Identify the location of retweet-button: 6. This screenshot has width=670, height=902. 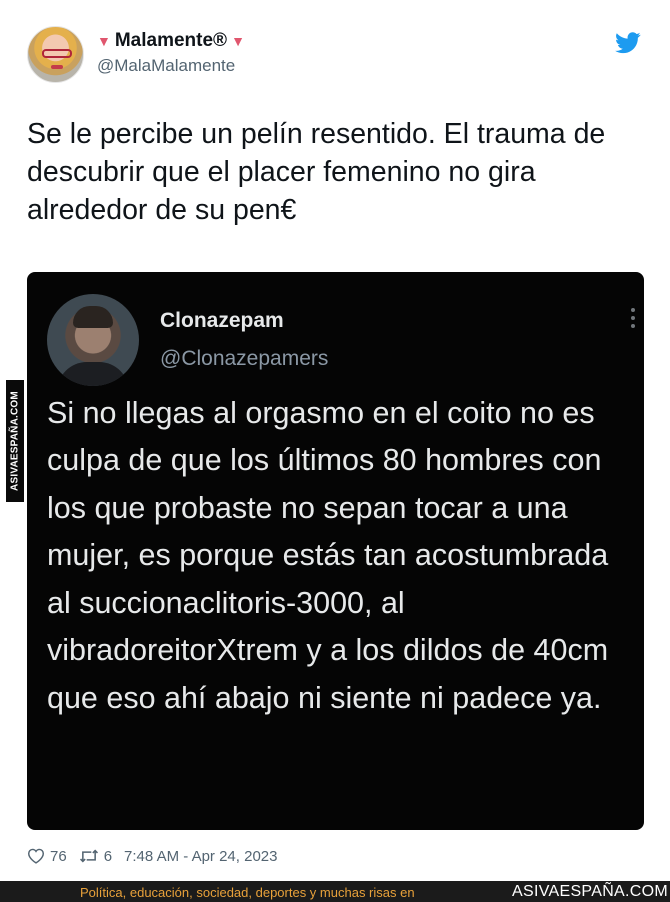
(95, 856).